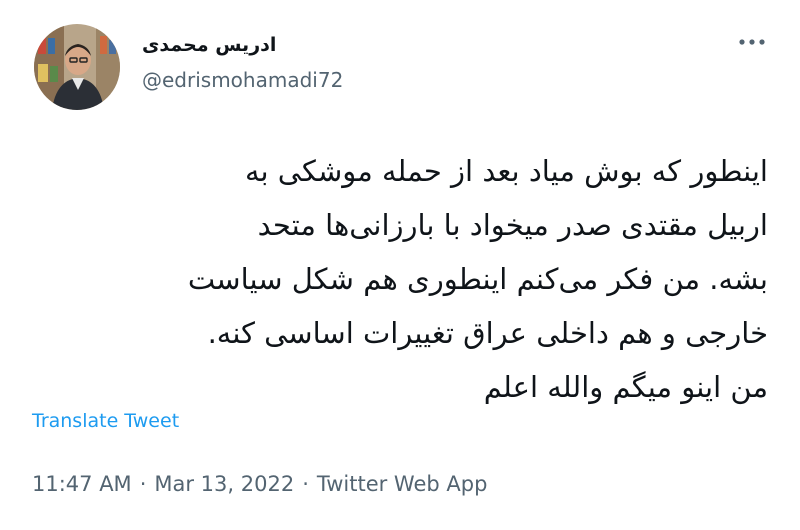 The image size is (800, 530). I want to click on tweet-time: 11:47 AM, so click(82, 484).